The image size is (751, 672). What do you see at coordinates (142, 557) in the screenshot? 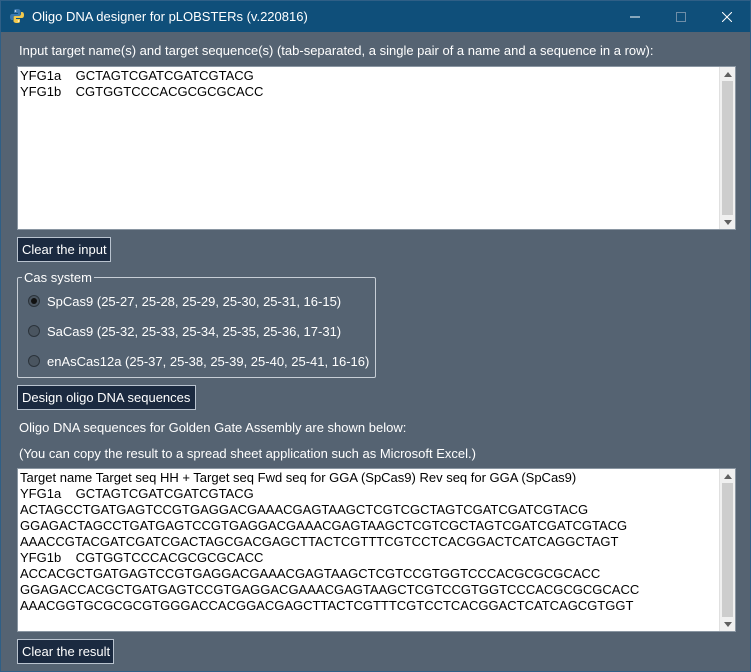
I see `result-line: YFG1b CGTGGTCCCACGCGCGCACC` at bounding box center [142, 557].